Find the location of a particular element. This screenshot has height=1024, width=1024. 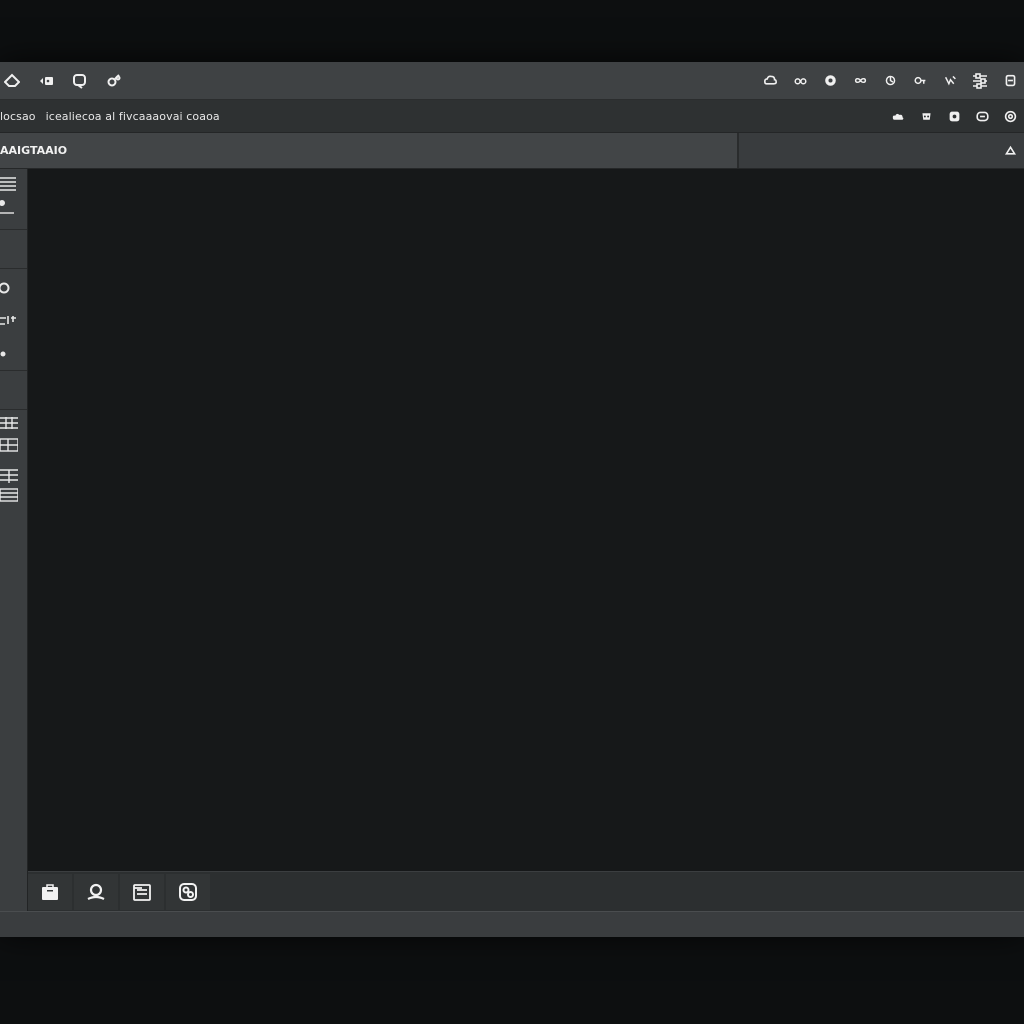

tag-icon is located at coordinates (46, 81).